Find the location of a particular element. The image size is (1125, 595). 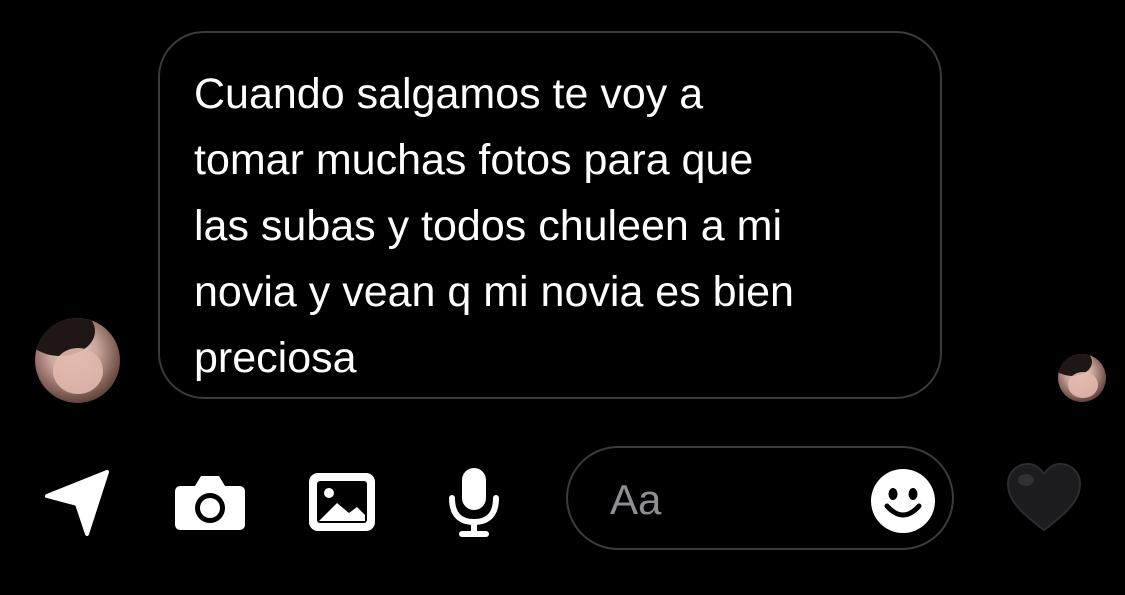

send-location-icon is located at coordinates (77, 503).